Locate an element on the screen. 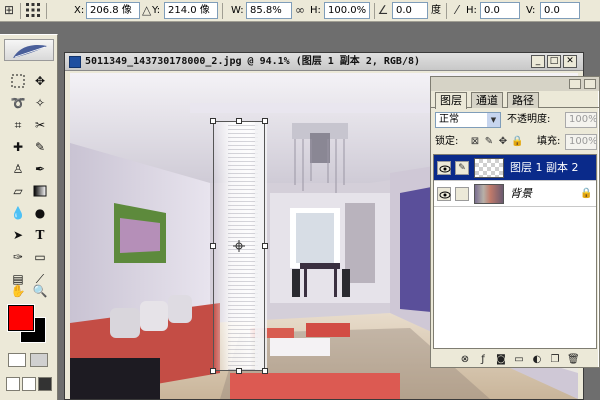  maximize-button: □ is located at coordinates (554, 61).